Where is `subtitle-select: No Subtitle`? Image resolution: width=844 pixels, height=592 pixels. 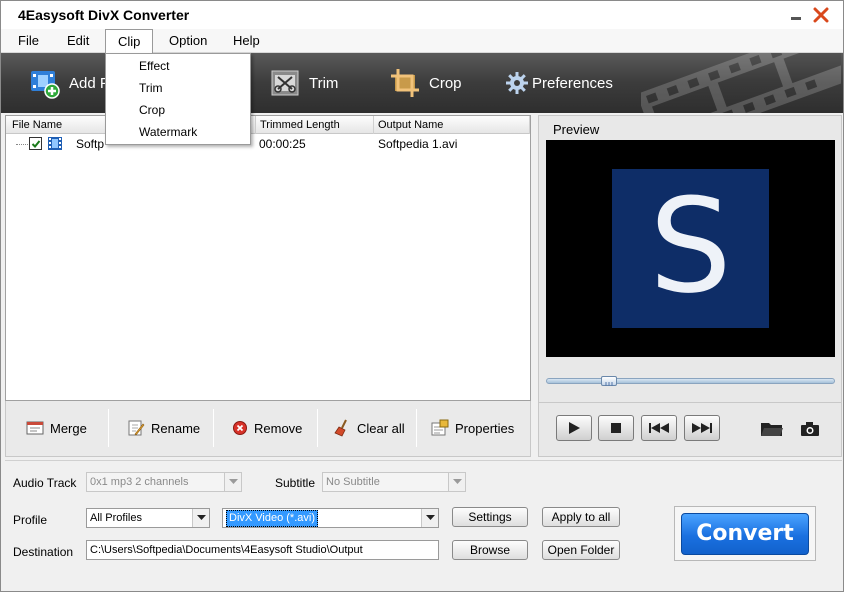
subtitle-select: No Subtitle is located at coordinates (394, 482).